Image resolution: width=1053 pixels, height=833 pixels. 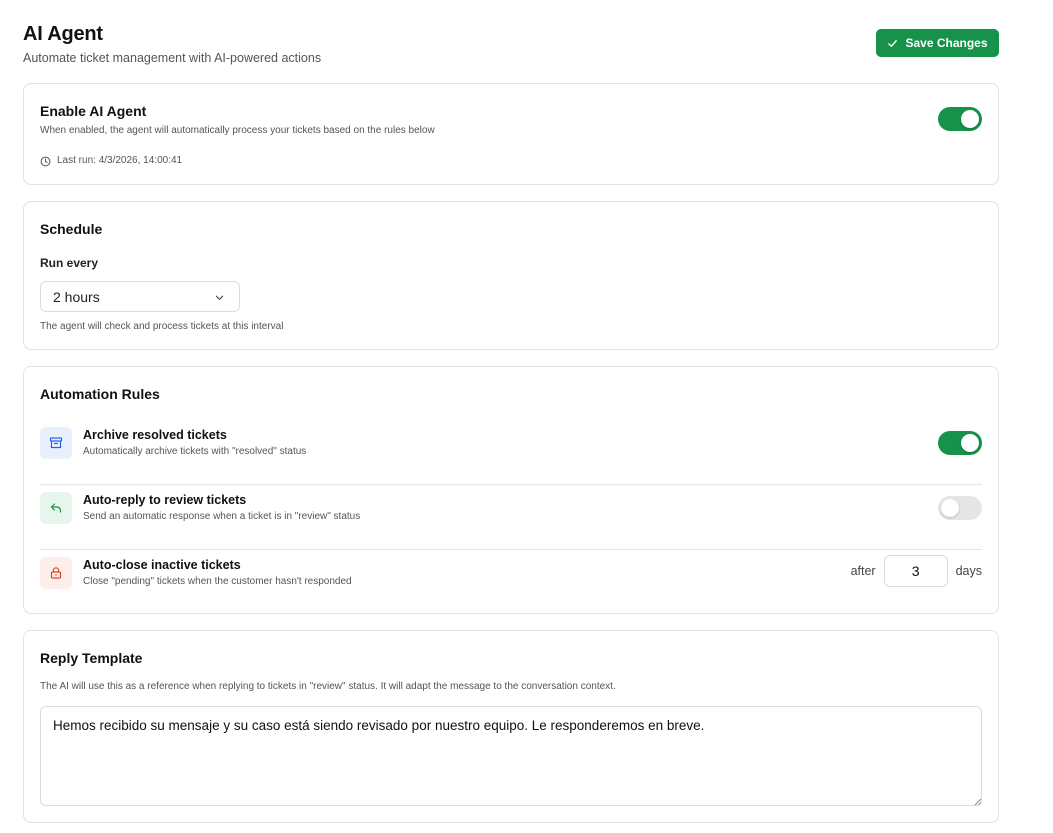 What do you see at coordinates (45, 161) in the screenshot?
I see `clock-icon` at bounding box center [45, 161].